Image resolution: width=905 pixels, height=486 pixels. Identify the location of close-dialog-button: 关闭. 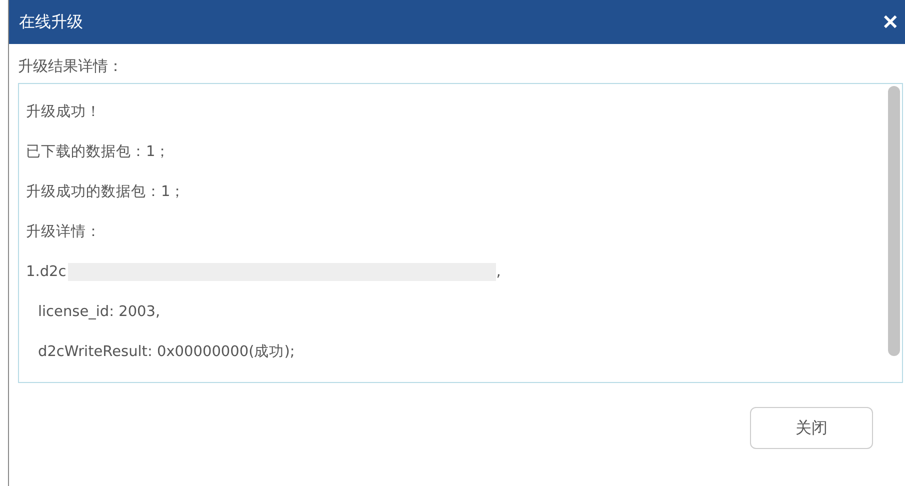
(811, 428).